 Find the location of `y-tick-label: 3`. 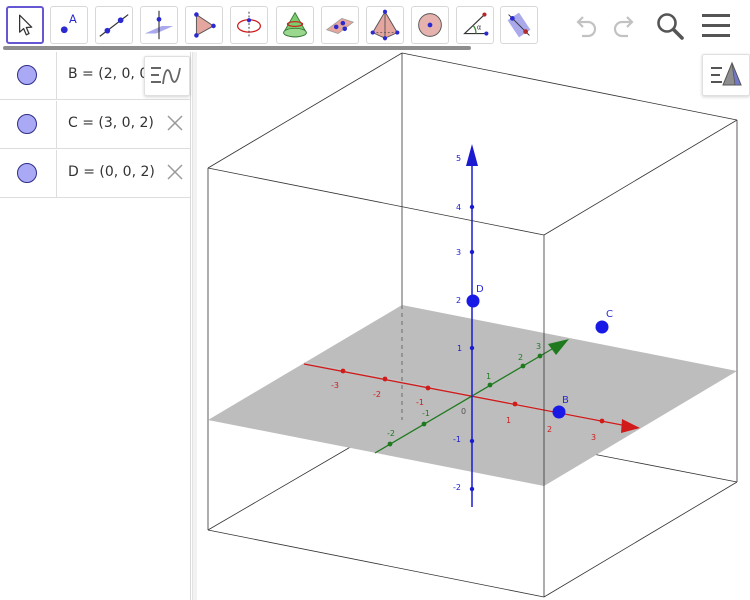

y-tick-label: 3 is located at coordinates (538, 346).